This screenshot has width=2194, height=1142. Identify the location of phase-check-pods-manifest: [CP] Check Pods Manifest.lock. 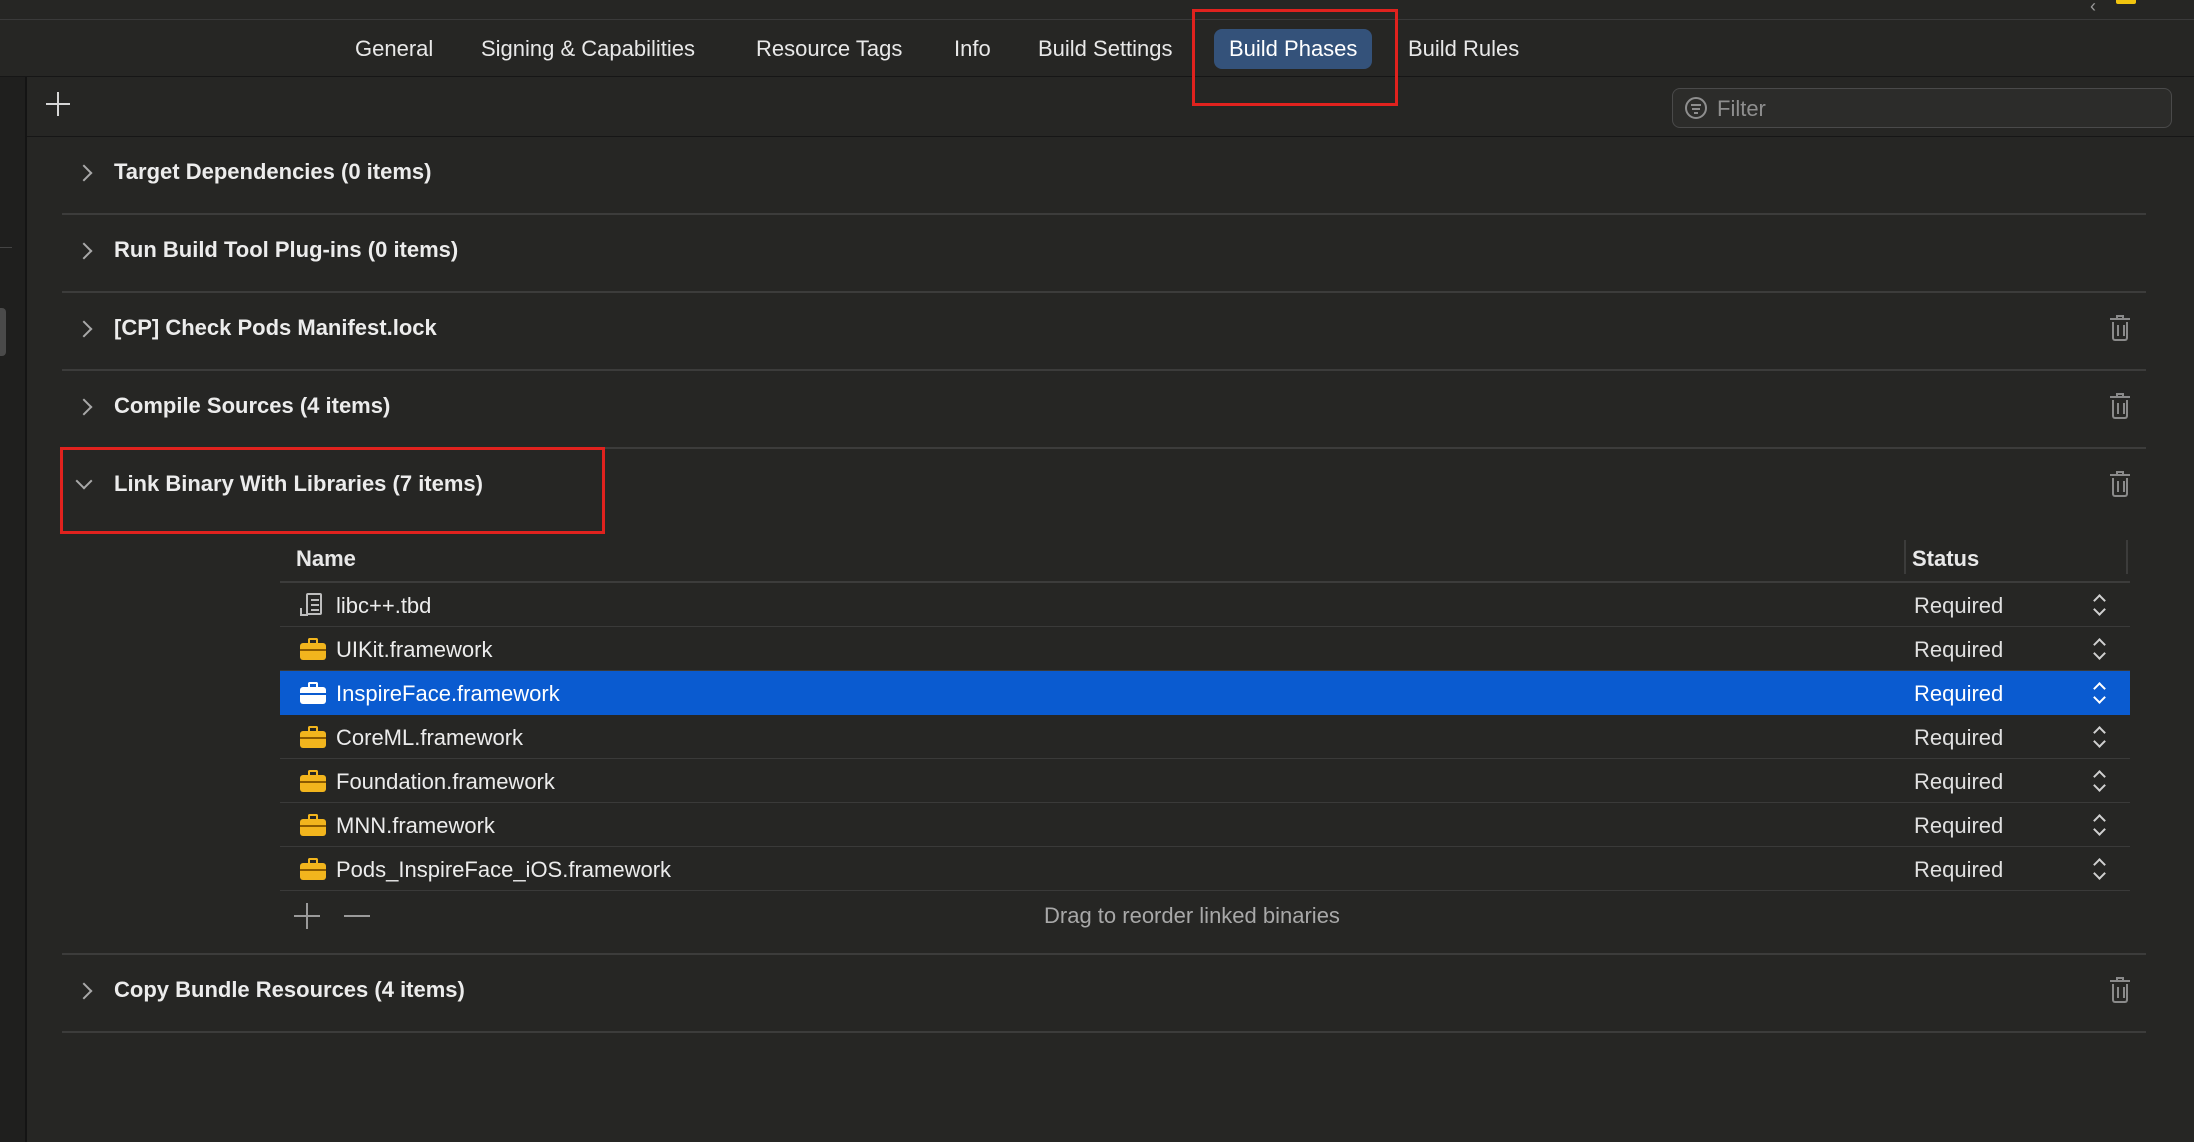
(1104, 332).